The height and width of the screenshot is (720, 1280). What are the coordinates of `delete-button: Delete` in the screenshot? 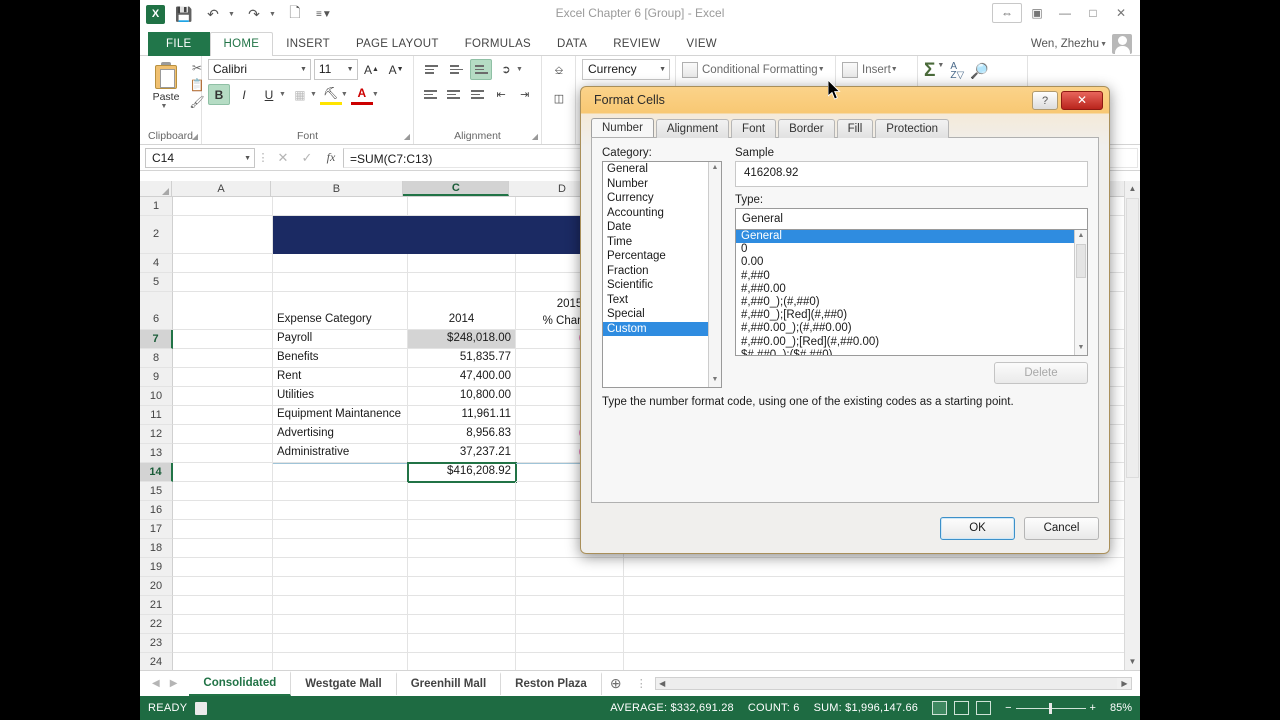 It's located at (1041, 373).